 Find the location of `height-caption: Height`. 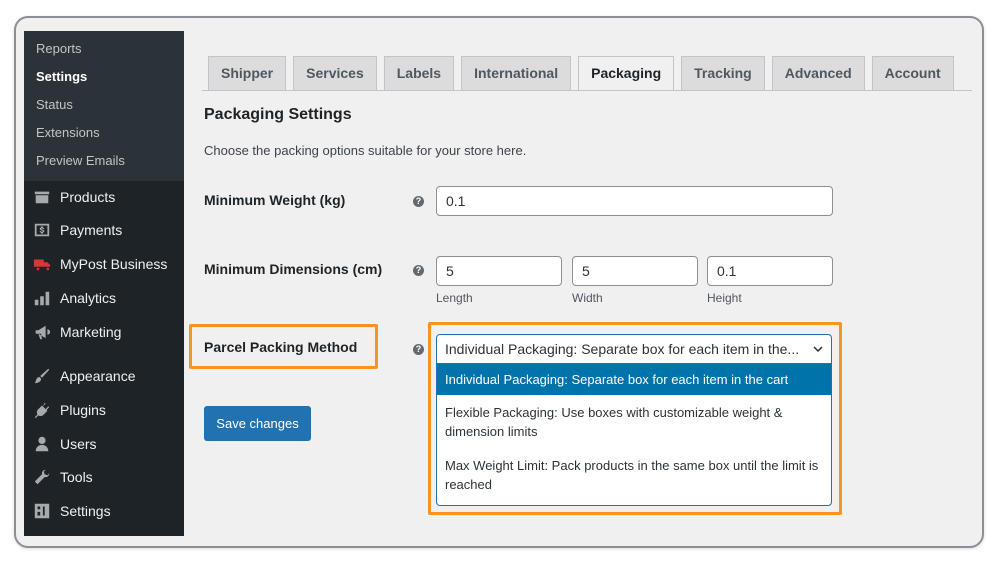

height-caption: Height is located at coordinates (724, 298).